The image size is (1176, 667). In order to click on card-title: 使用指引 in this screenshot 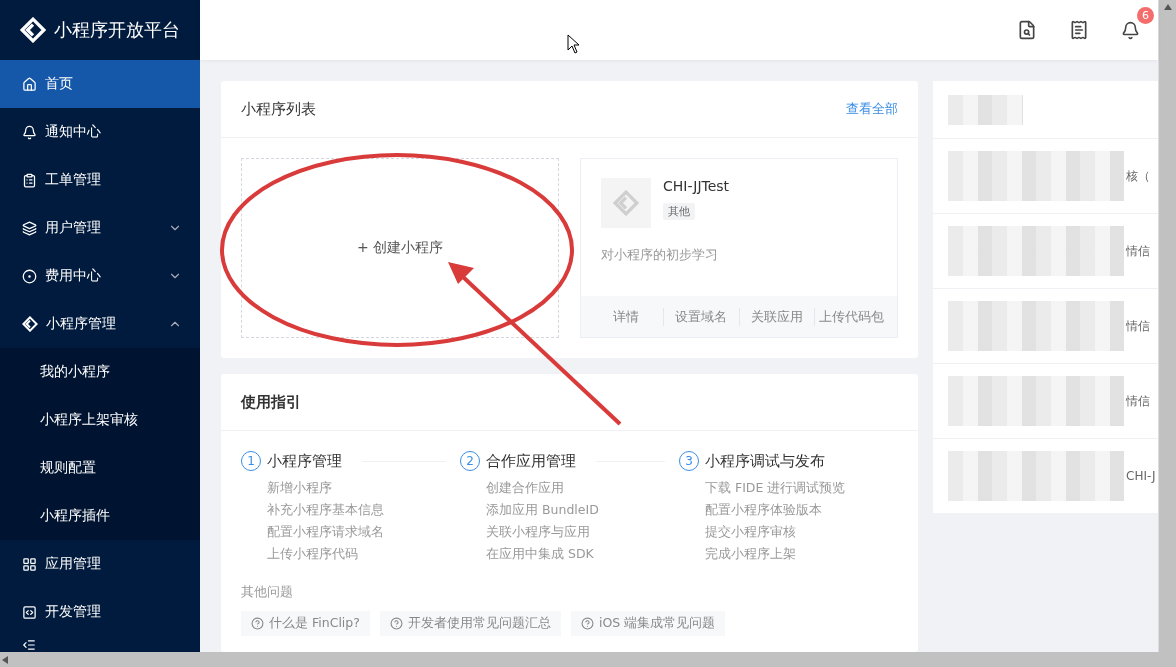, I will do `click(271, 402)`.